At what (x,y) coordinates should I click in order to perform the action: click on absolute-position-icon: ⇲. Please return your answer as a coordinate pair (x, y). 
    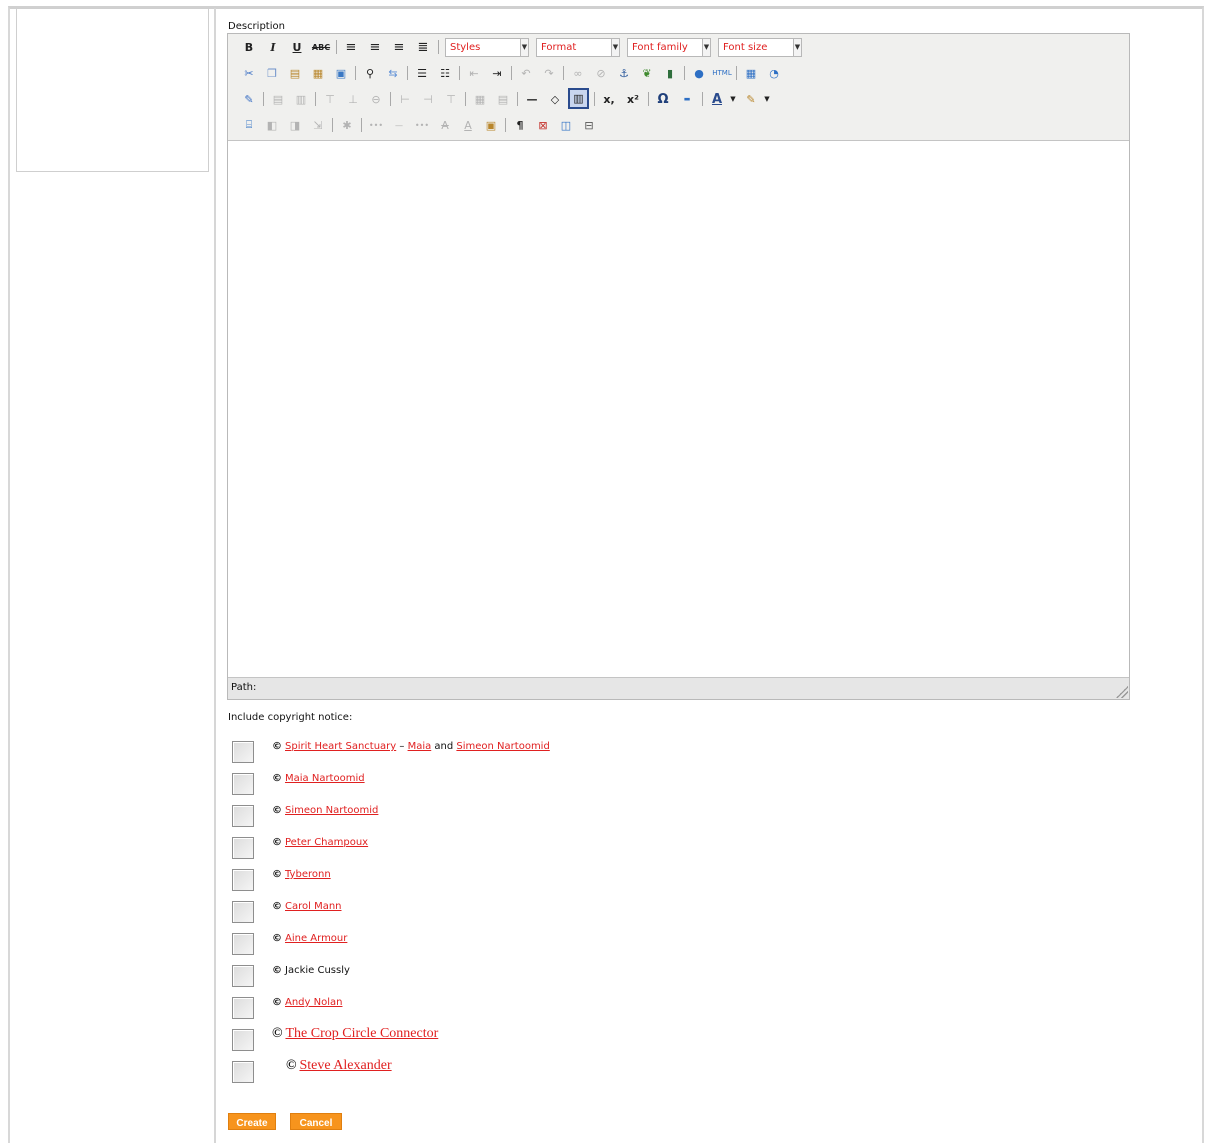
    Looking at the image, I should click on (318, 125).